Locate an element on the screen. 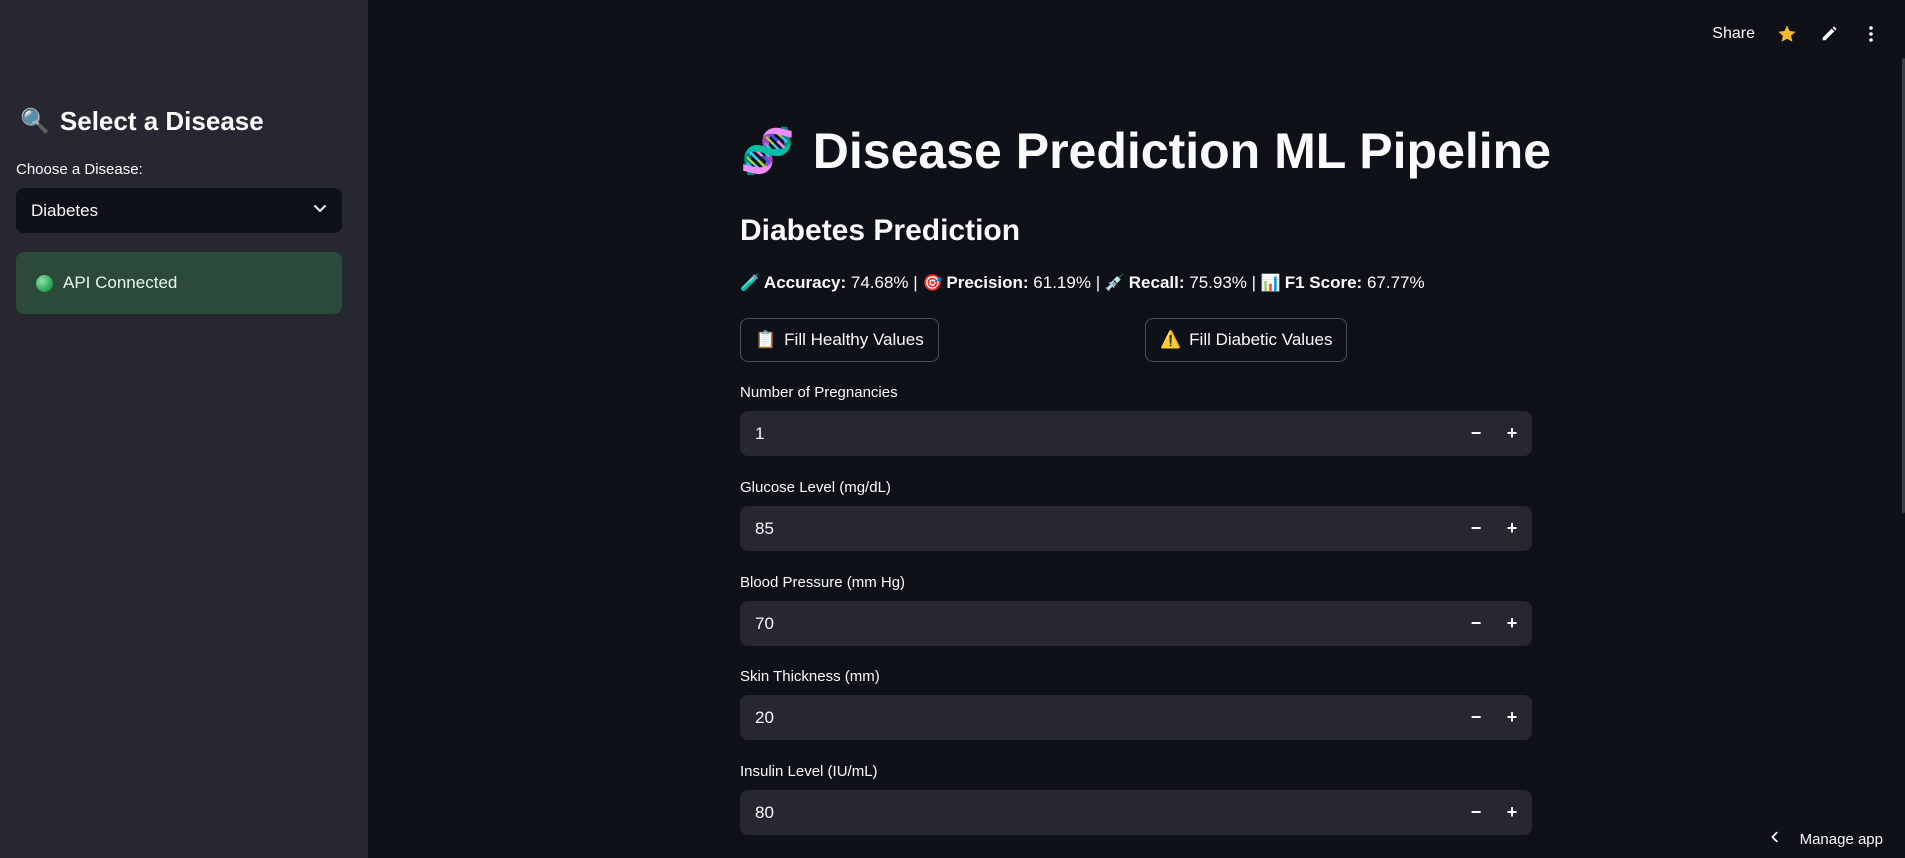 Image resolution: width=1905 pixels, height=858 pixels. bar-chart-icon: 📊 is located at coordinates (1270, 283).